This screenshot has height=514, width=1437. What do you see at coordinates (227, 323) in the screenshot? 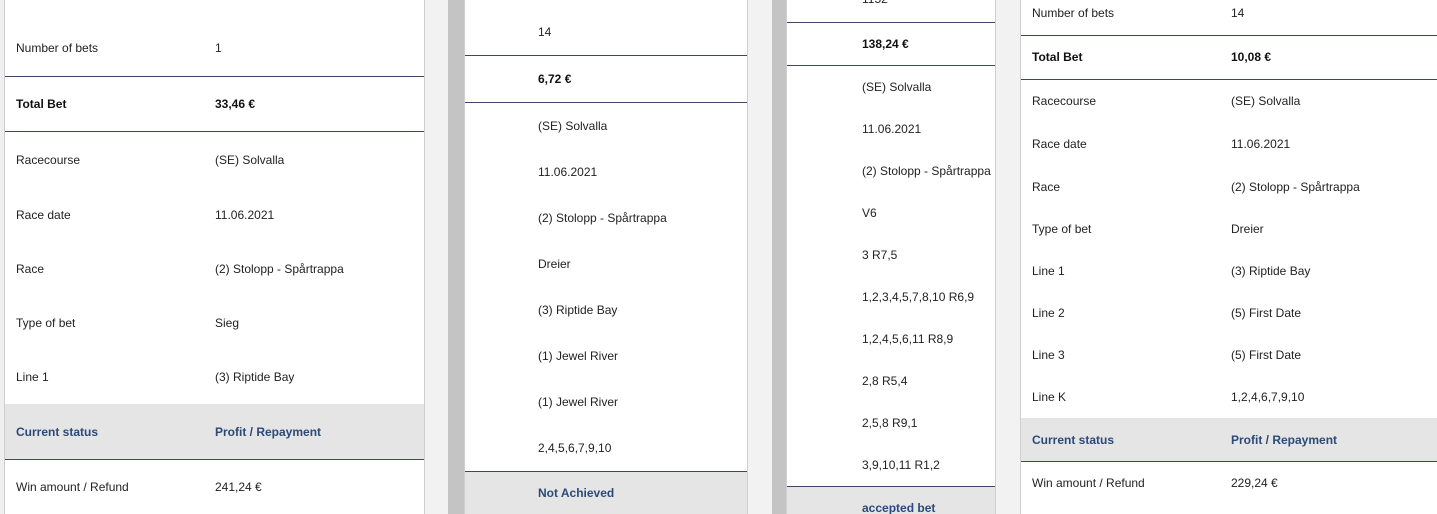
I see `type-of-bet-value: Sieg` at bounding box center [227, 323].